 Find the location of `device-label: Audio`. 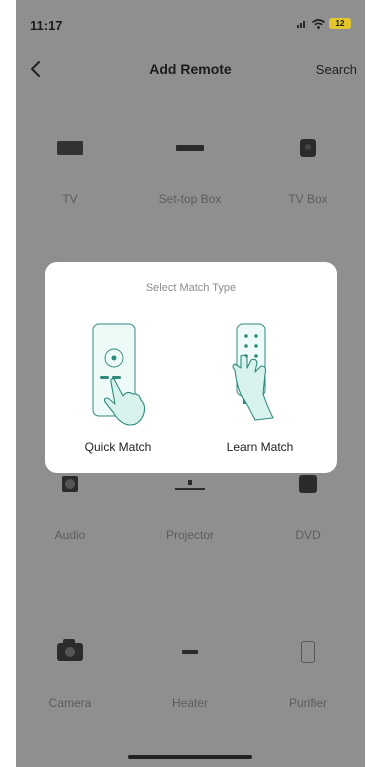

device-label: Audio is located at coordinates (70, 535).